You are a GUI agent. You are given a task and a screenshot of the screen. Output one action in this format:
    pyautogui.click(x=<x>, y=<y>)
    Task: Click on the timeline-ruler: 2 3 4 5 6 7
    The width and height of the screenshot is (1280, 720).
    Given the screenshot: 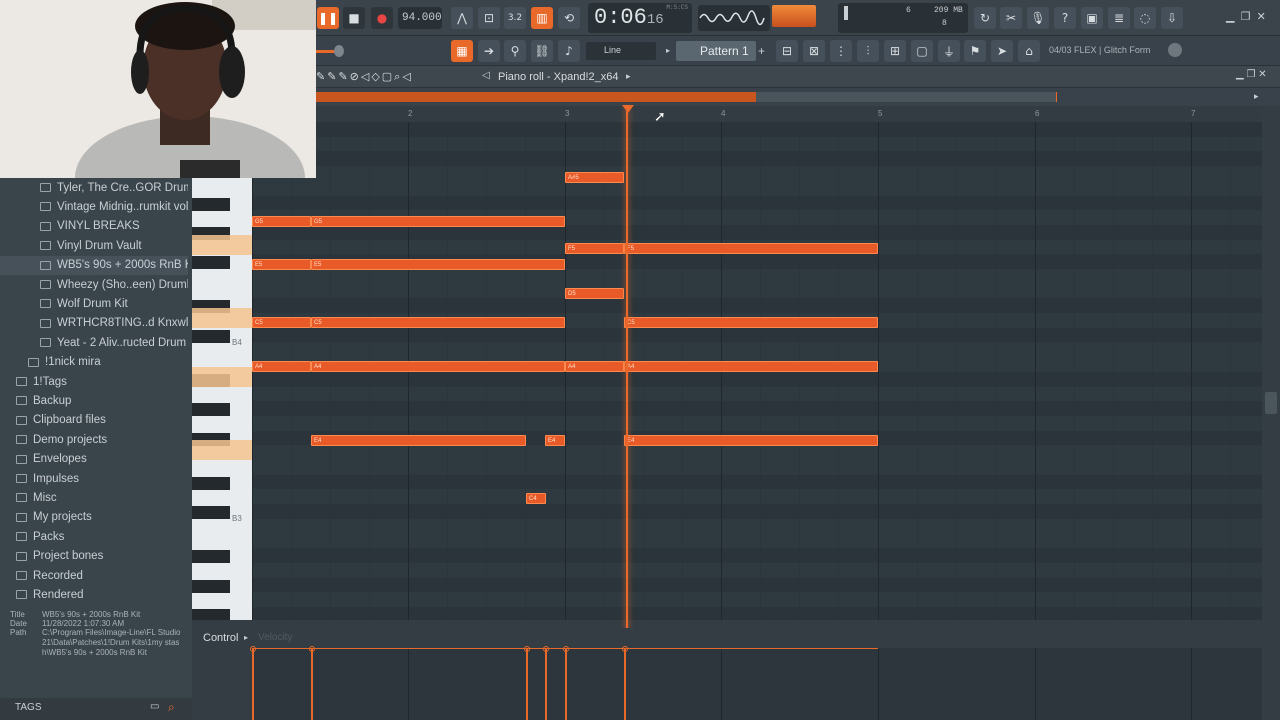 What is the action you would take?
    pyautogui.click(x=757, y=114)
    